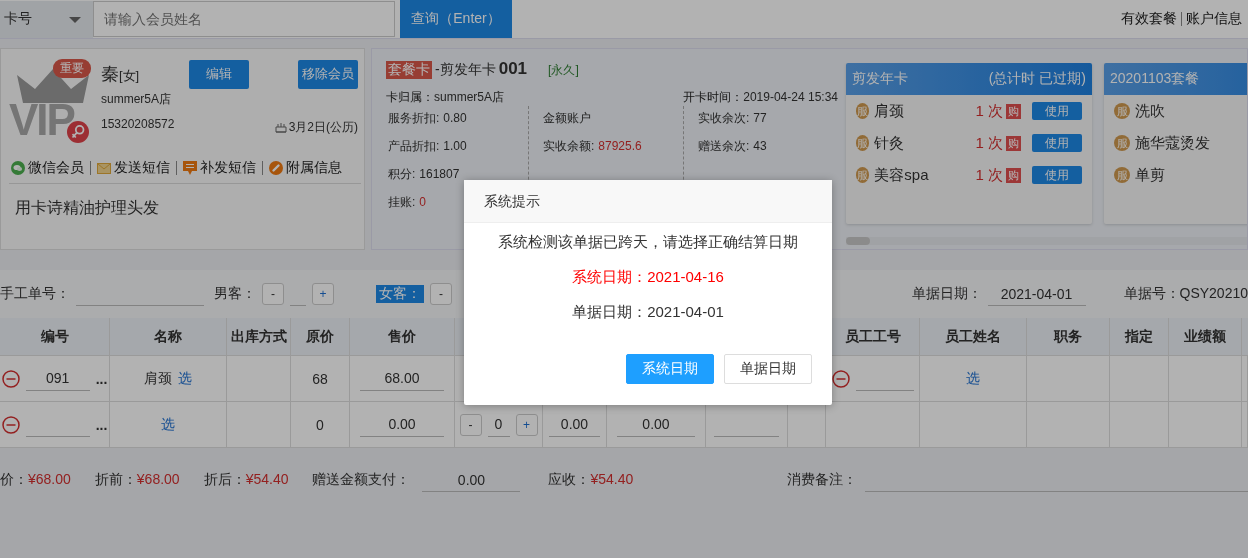 This screenshot has height=558, width=1248. What do you see at coordinates (1149, 19) in the screenshot?
I see `top-link: 有效套餐` at bounding box center [1149, 19].